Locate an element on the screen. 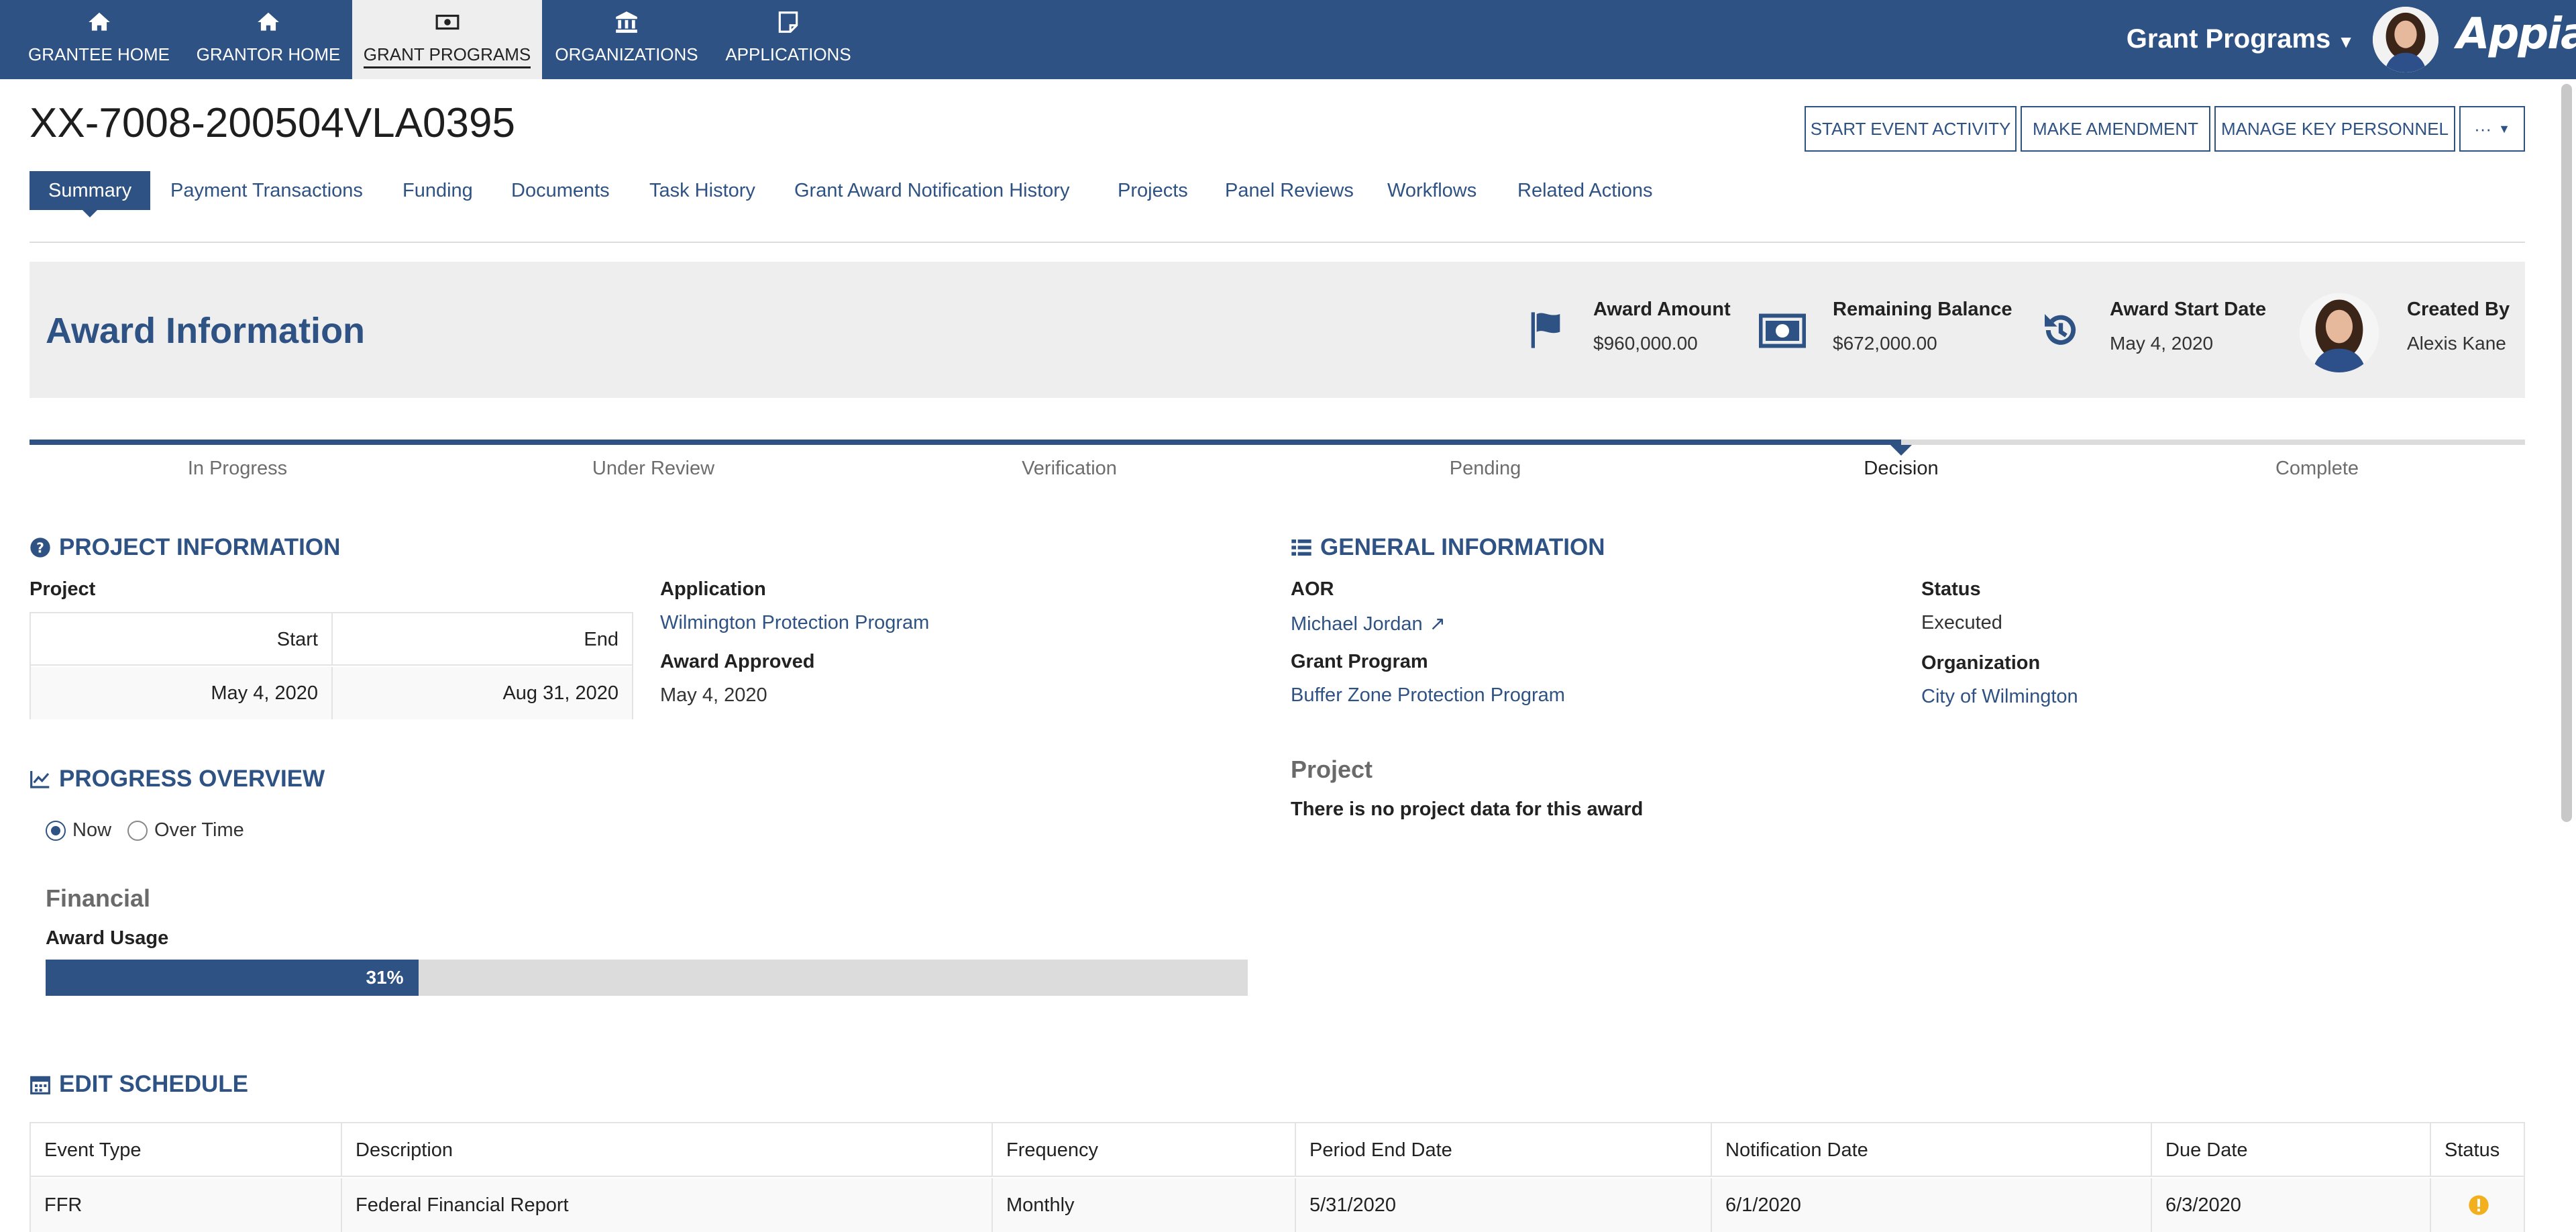 The height and width of the screenshot is (1232, 2576). tab-grant-award-notification-history: Grant Award Notification History is located at coordinates (931, 190).